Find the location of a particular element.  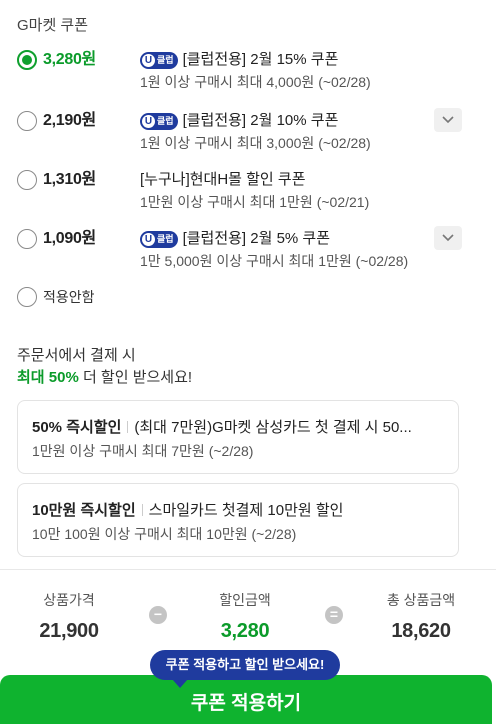

product-price-label: 상품가격 is located at coordinates (69, 600).